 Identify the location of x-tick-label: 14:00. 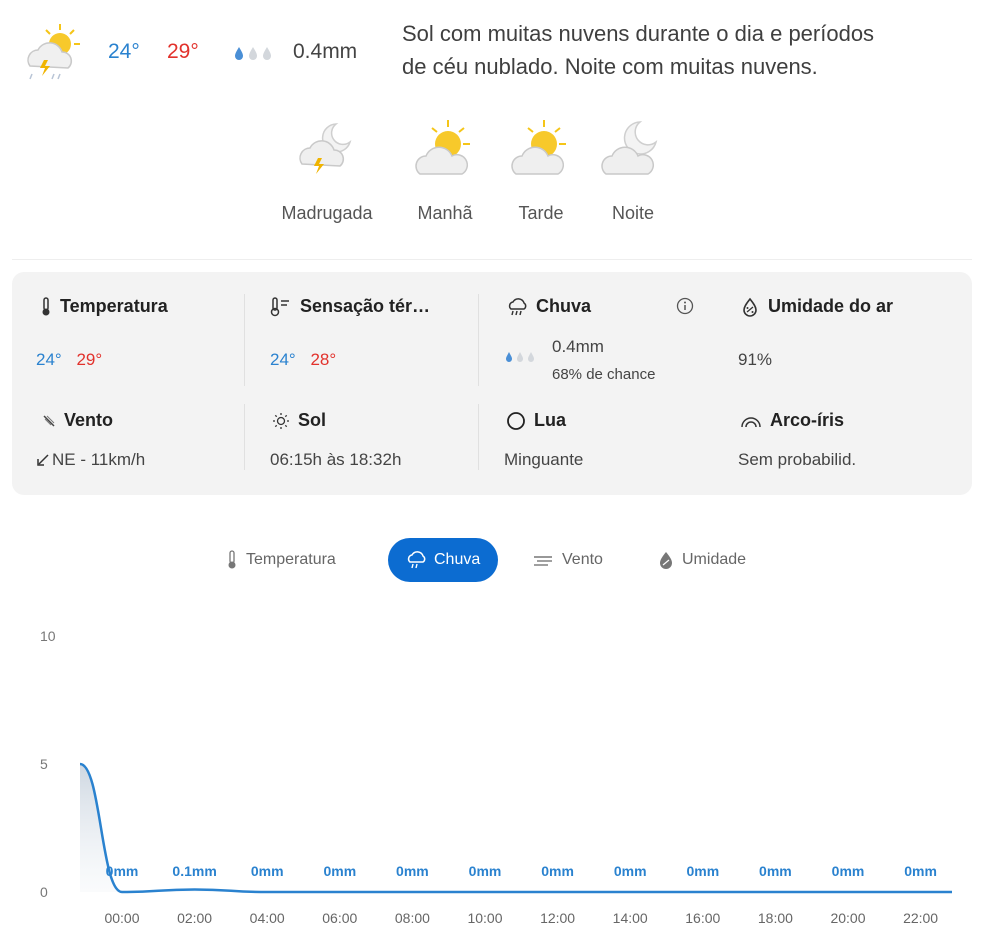
(630, 918).